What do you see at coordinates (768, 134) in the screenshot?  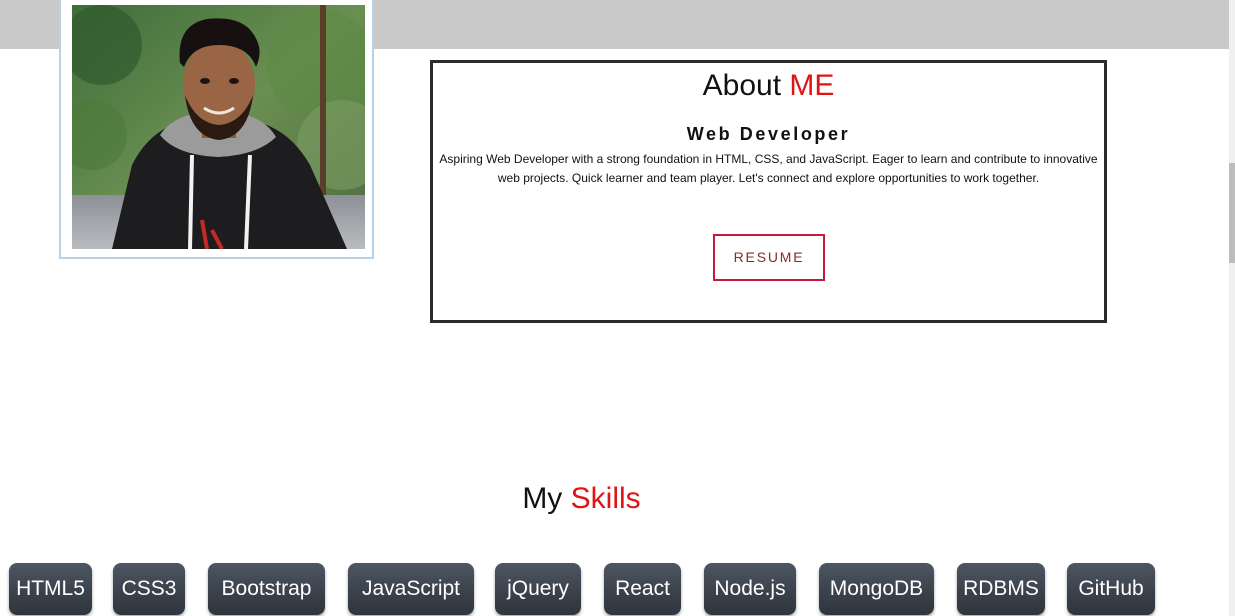 I see `about-role: Web Developer` at bounding box center [768, 134].